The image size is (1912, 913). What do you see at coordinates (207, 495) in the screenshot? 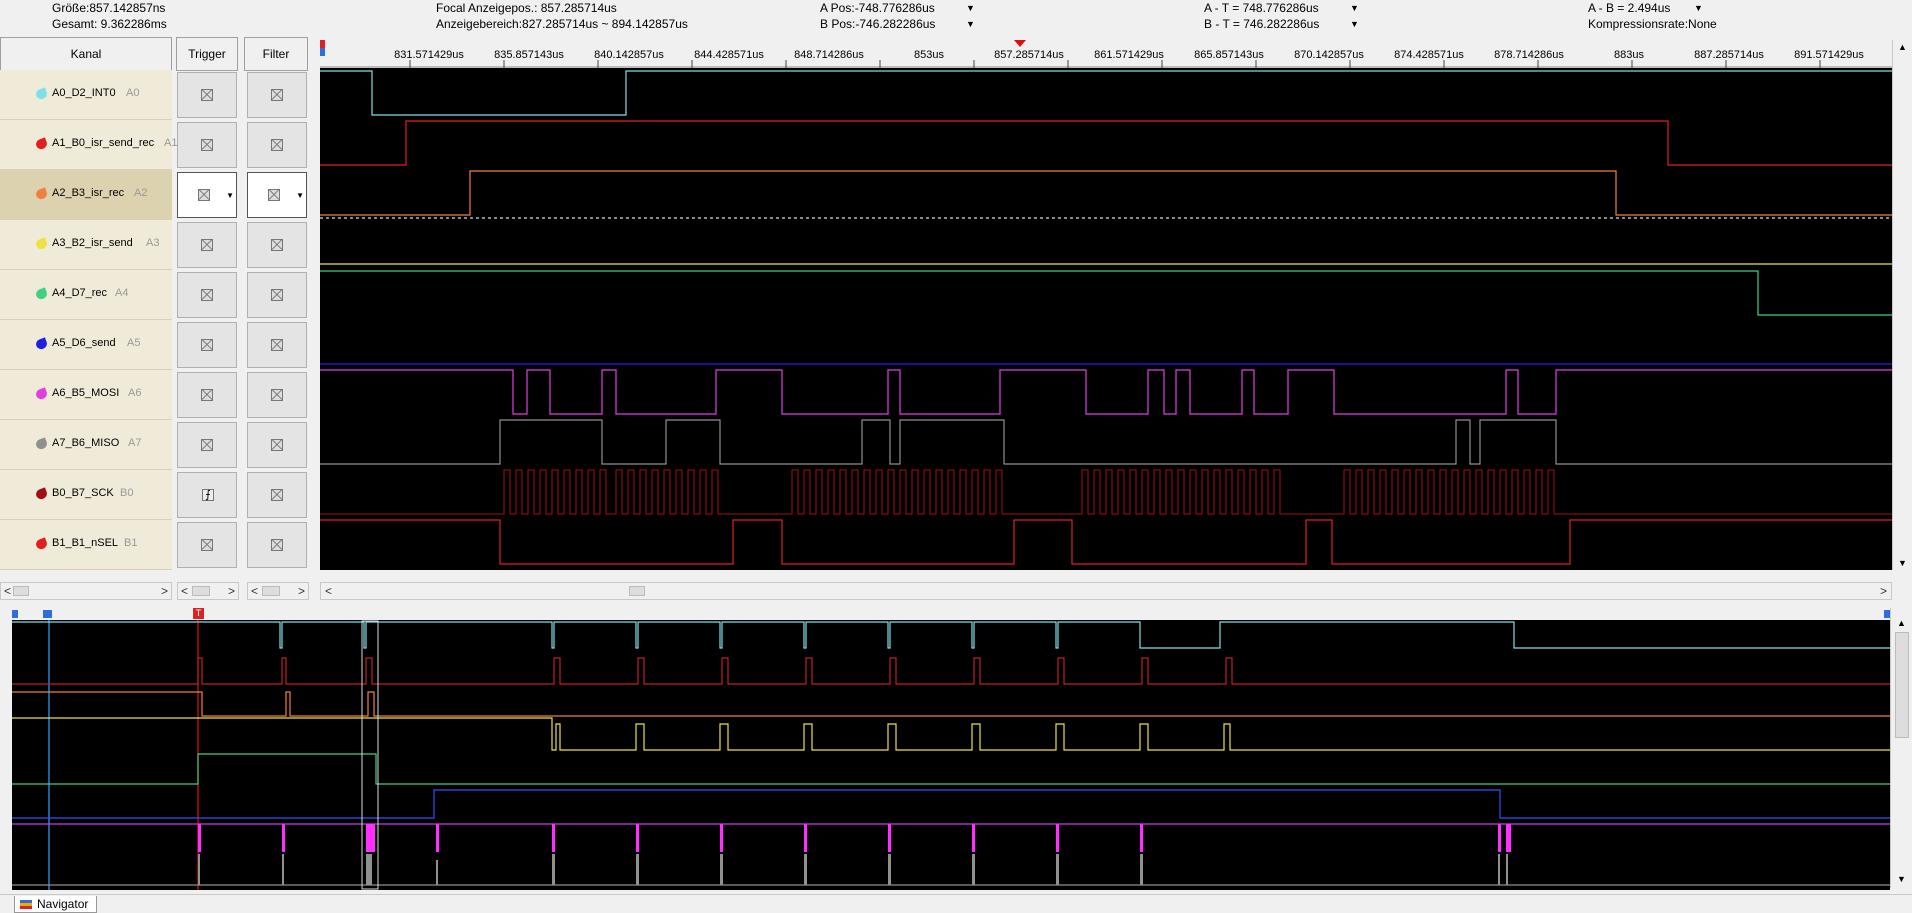
I see `trigger-cell: ⨍` at bounding box center [207, 495].